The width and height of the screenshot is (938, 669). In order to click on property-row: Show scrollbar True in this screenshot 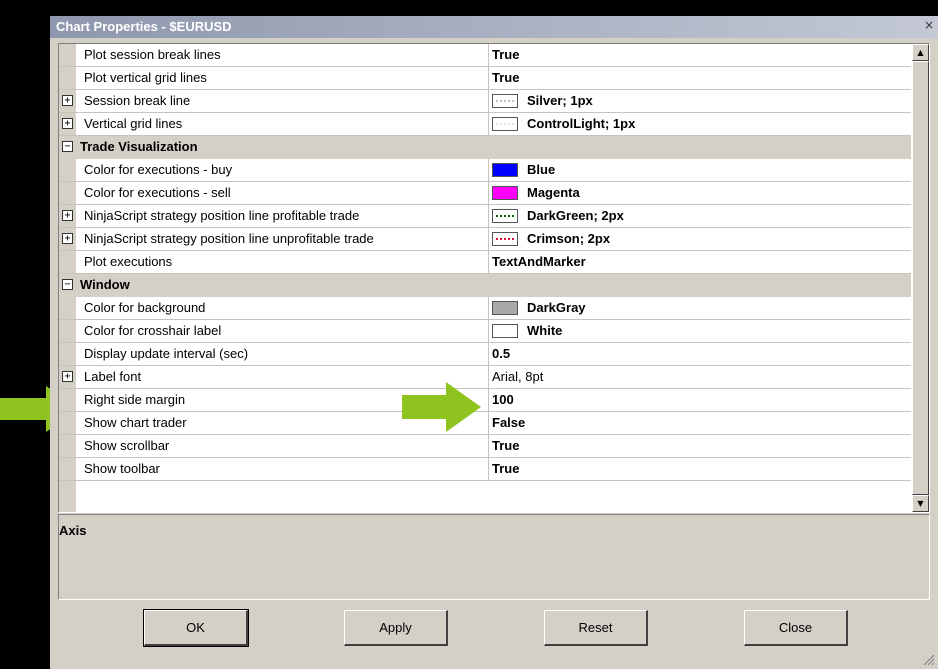, I will do `click(485, 446)`.